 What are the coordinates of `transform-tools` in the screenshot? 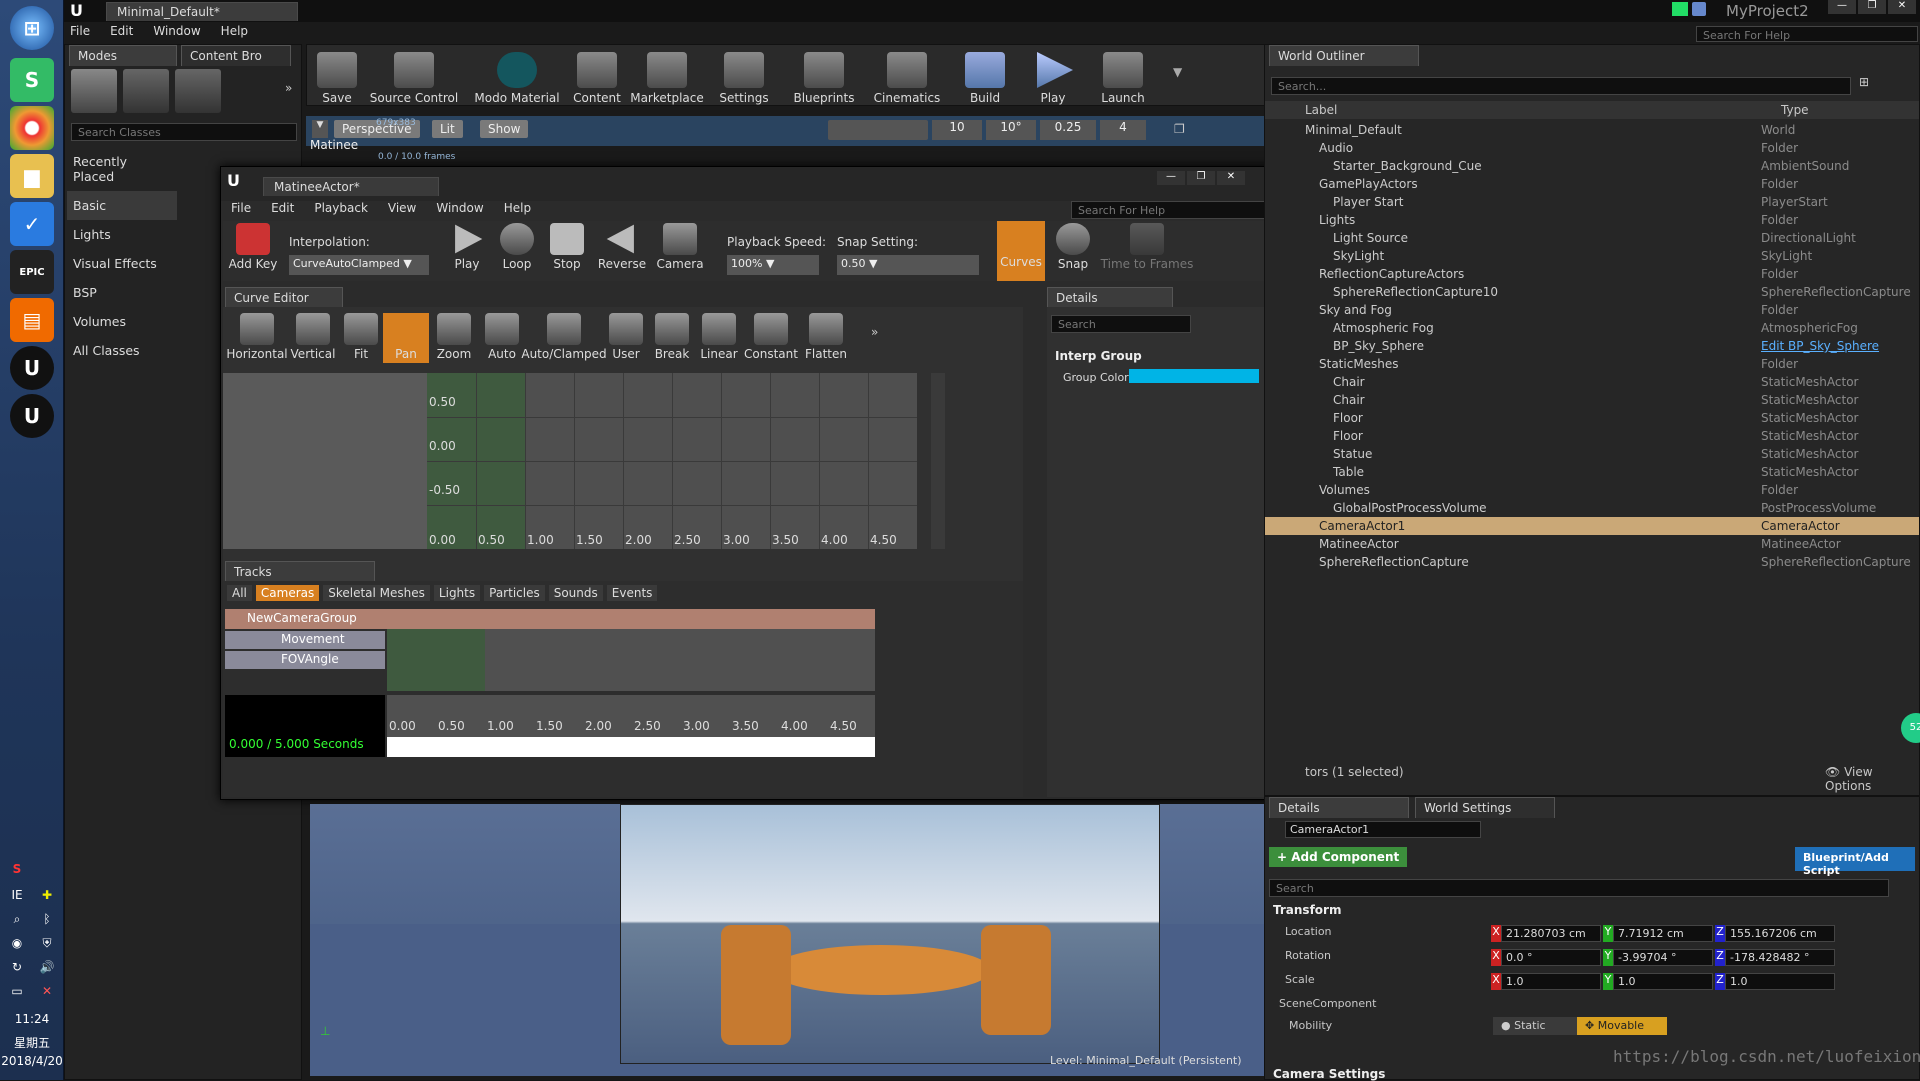 It's located at (878, 130).